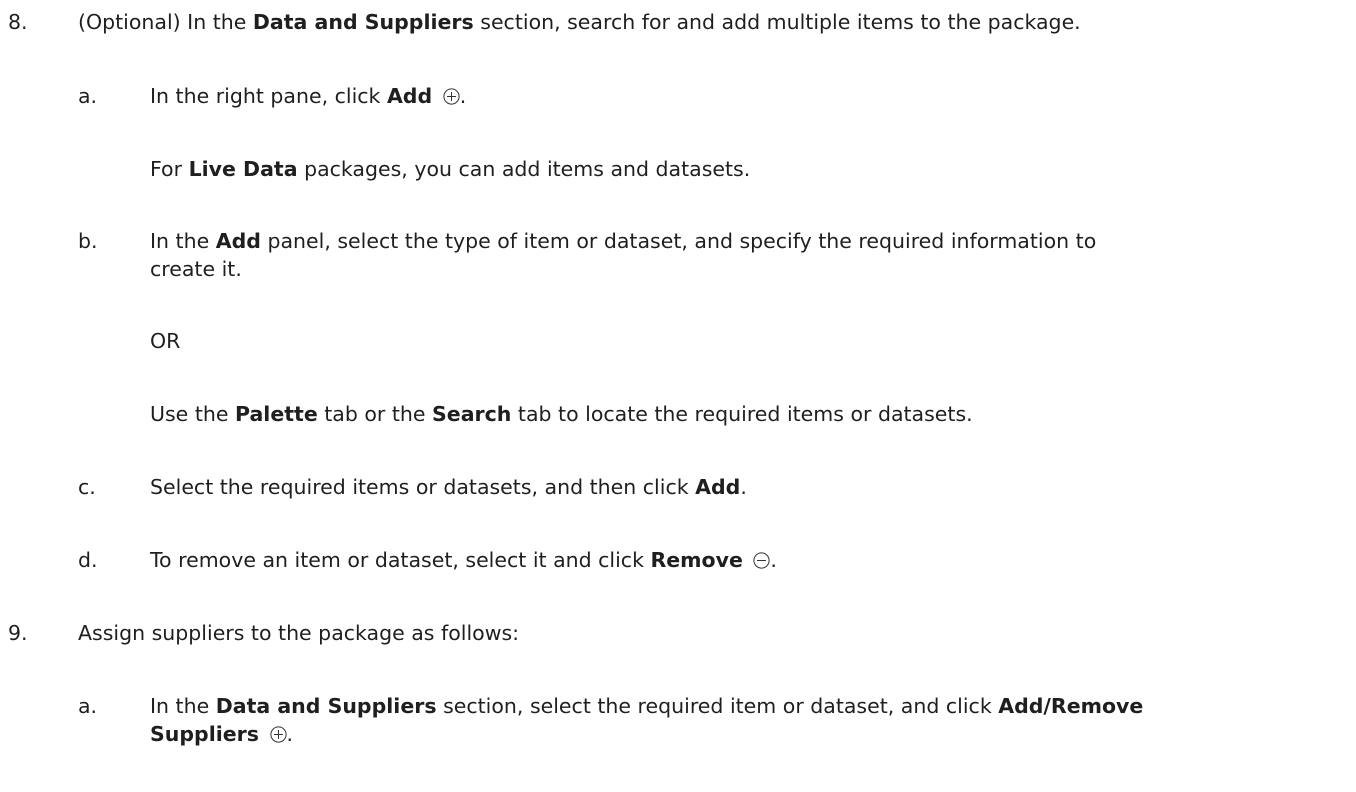 The width and height of the screenshot is (1356, 792). Describe the element at coordinates (1071, 706) in the screenshot. I see `bold-term: Add/Remove` at that location.